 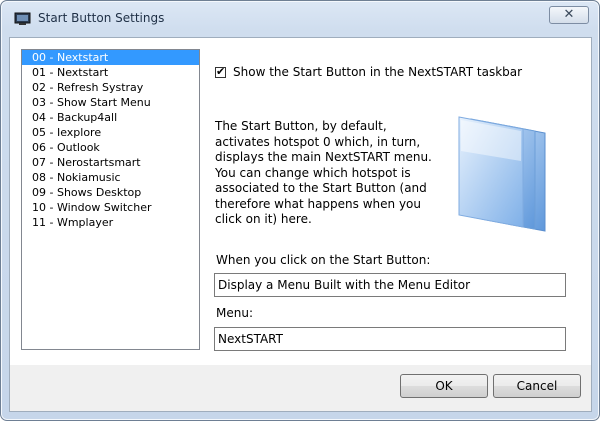 I want to click on menu-label: Menu:, so click(x=234, y=313).